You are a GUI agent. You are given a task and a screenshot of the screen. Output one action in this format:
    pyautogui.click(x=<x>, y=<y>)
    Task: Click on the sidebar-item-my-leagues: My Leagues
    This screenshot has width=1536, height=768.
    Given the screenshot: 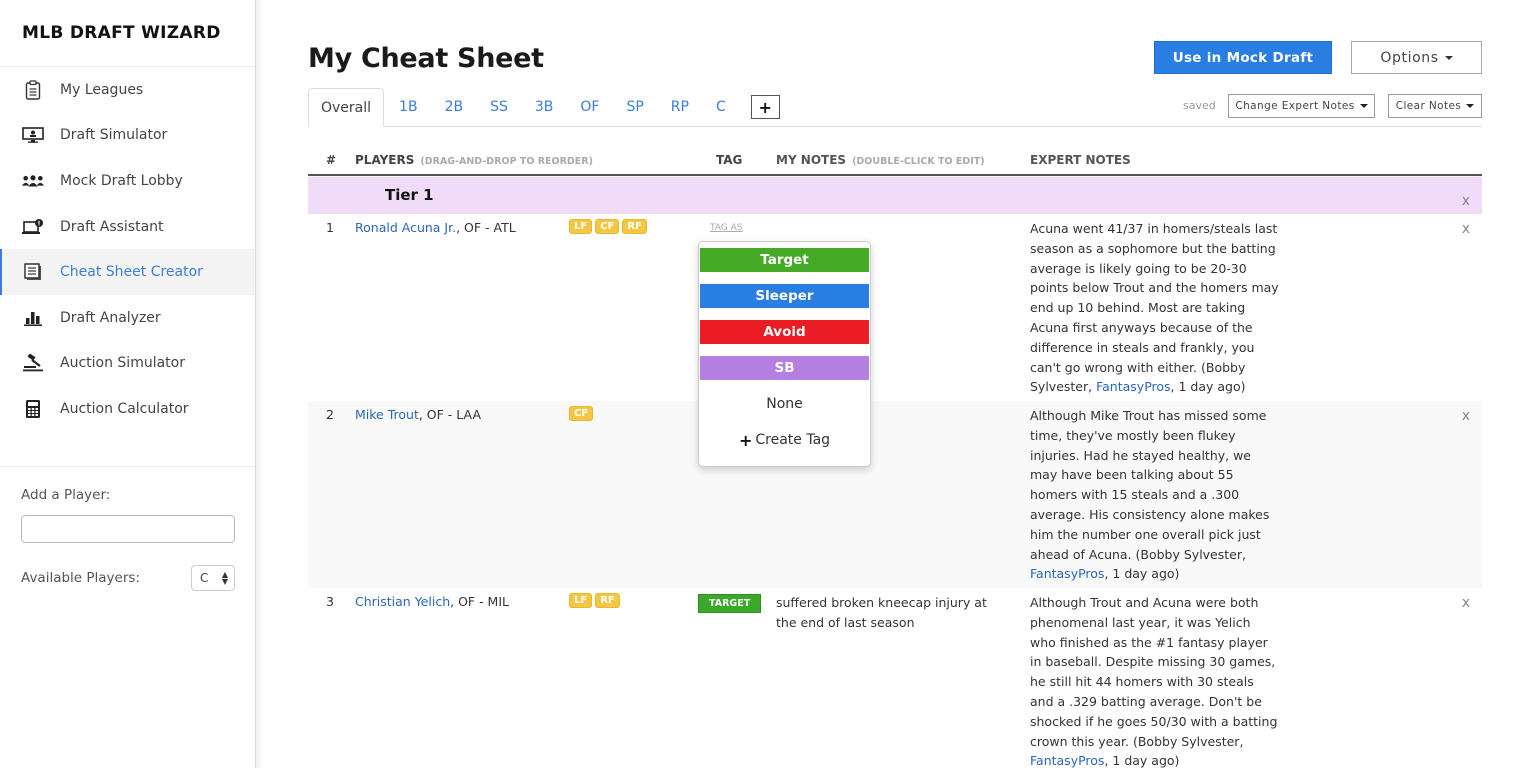 What is the action you would take?
    pyautogui.click(x=127, y=90)
    